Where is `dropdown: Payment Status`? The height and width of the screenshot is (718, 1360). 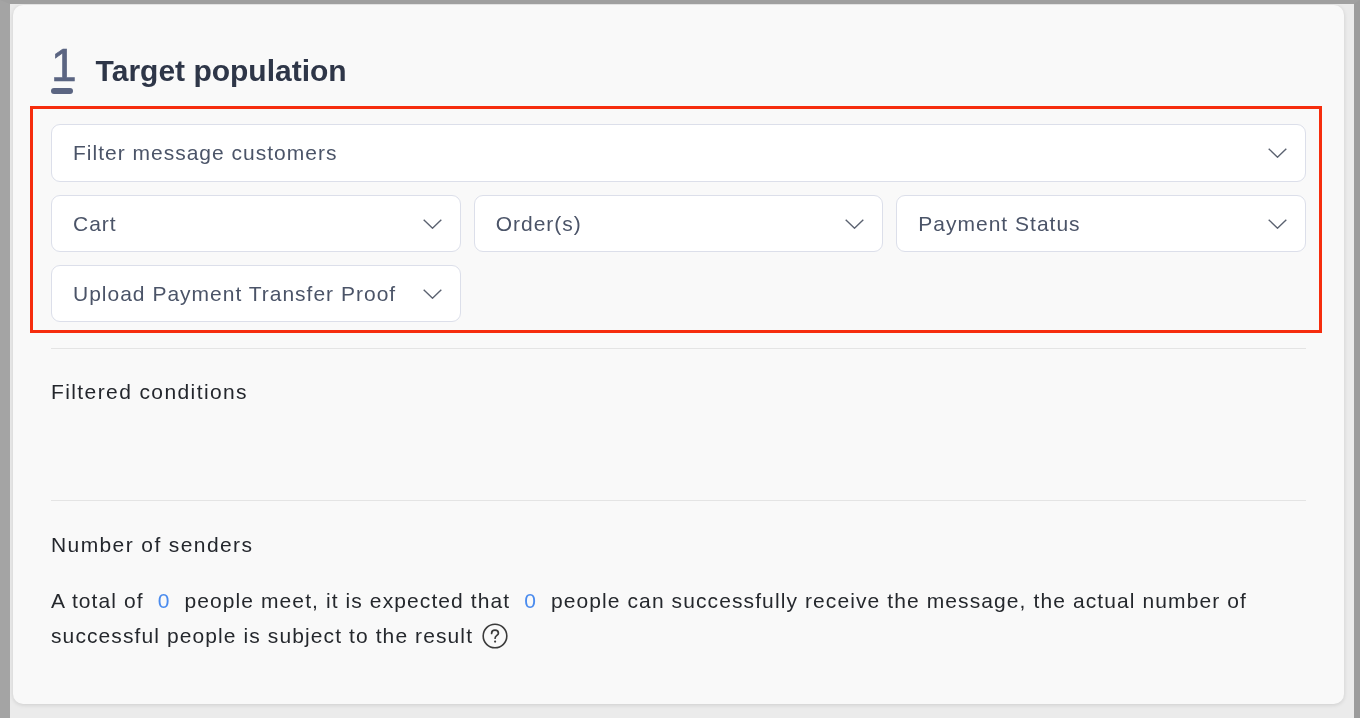
dropdown: Payment Status is located at coordinates (1101, 223).